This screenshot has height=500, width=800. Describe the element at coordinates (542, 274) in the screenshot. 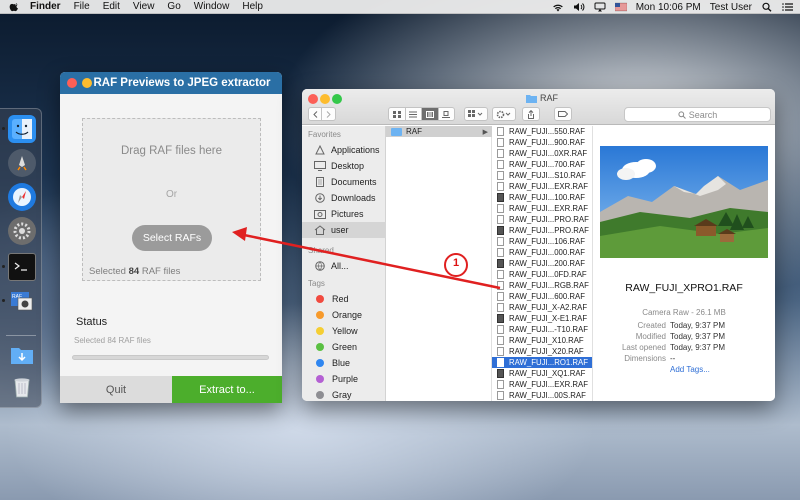

I see `file-row: RAW_FUJI...0FD.RAF` at that location.